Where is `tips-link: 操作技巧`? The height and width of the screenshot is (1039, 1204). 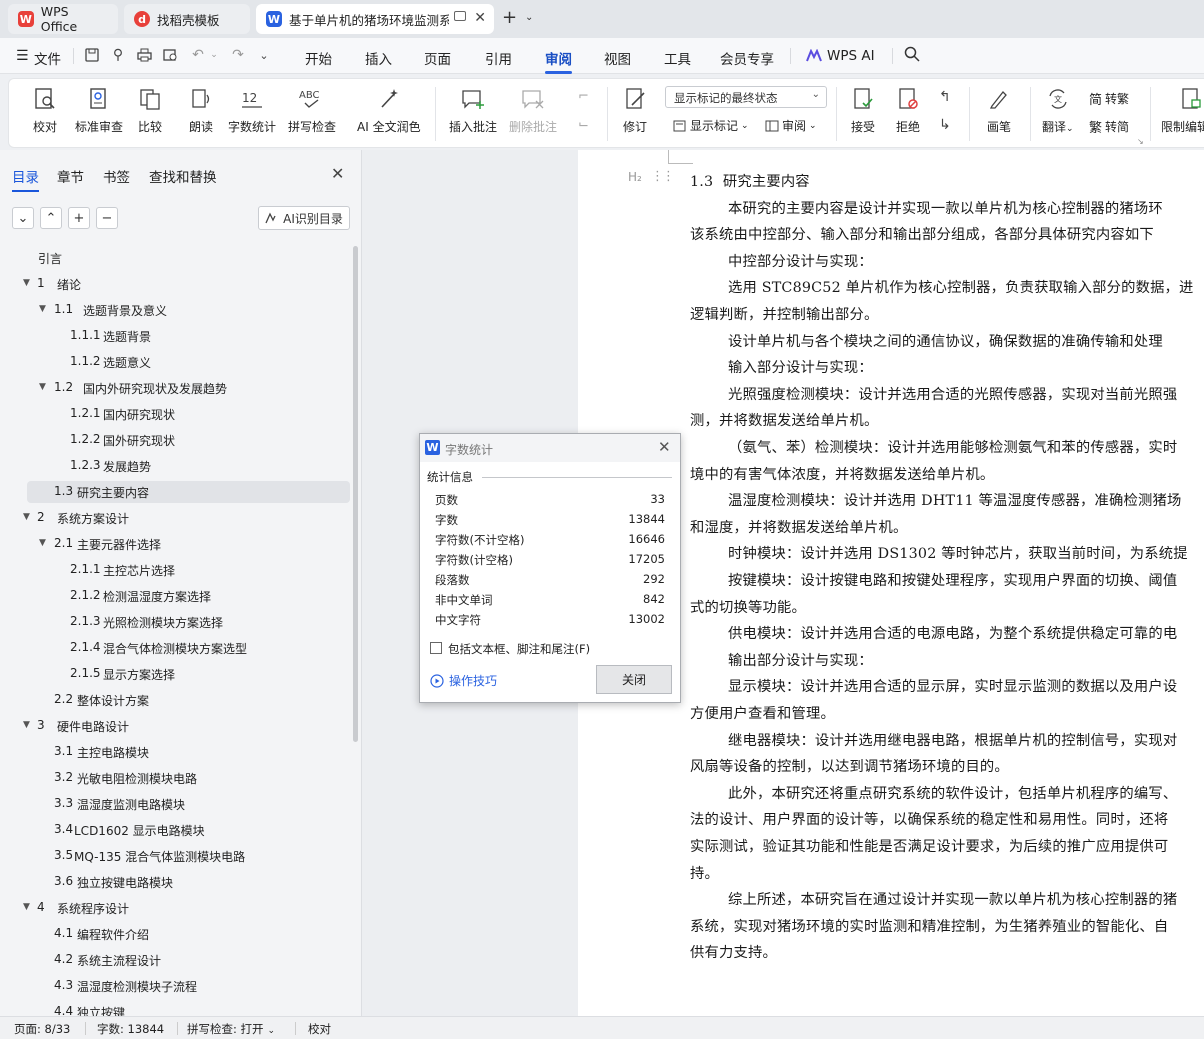
tips-link: 操作技巧 is located at coordinates (463, 680).